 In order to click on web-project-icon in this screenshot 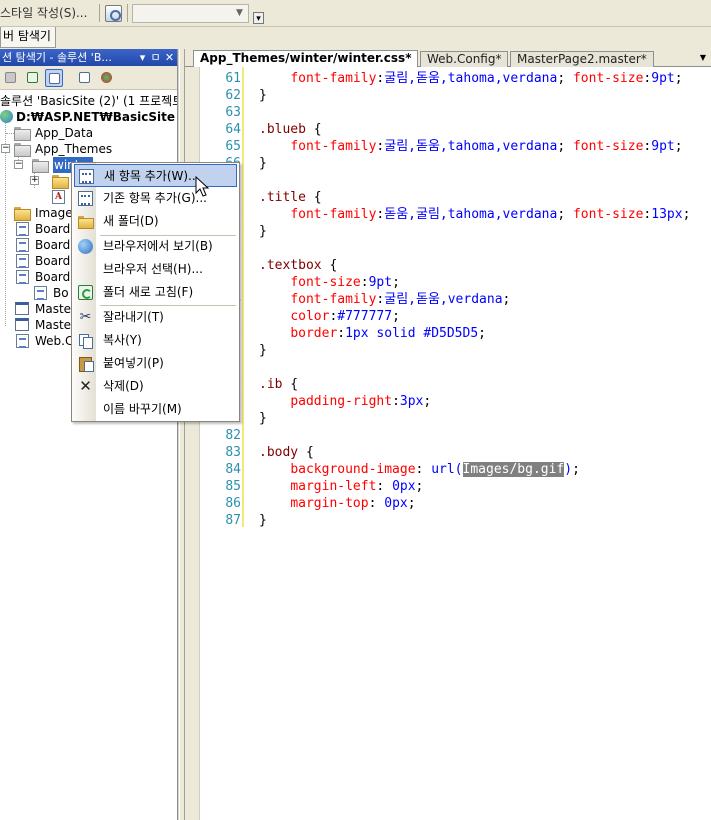, I will do `click(6, 116)`.